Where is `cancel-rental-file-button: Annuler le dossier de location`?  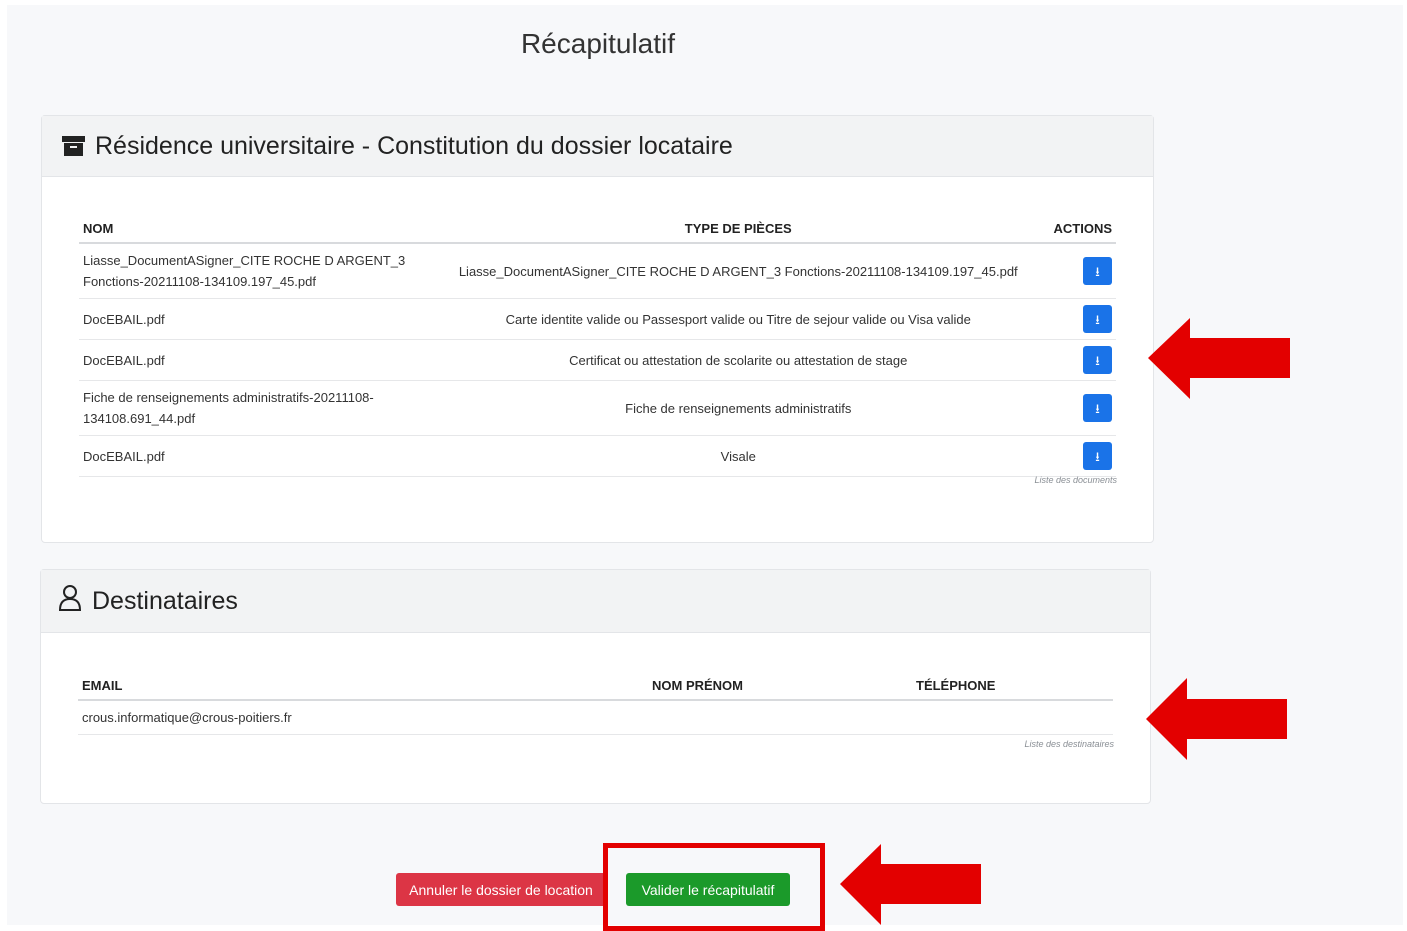
cancel-rental-file-button: Annuler le dossier de location is located at coordinates (501, 889).